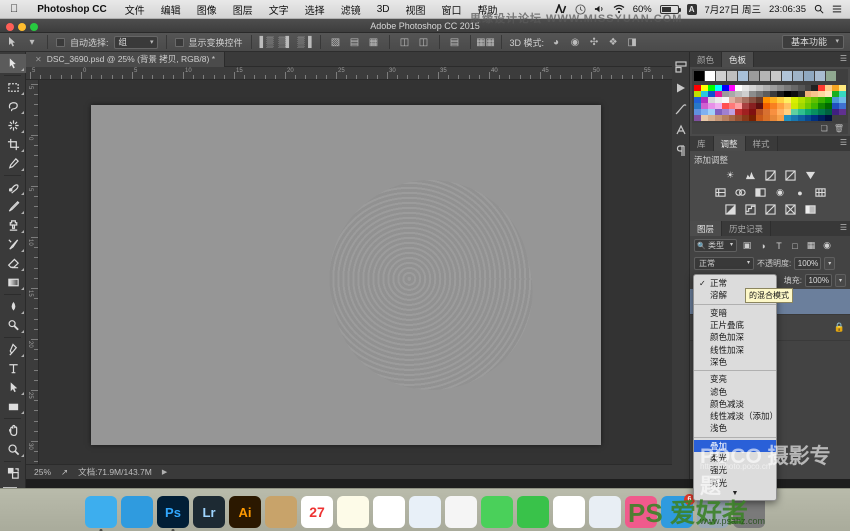 Image resolution: width=850 pixels, height=531 pixels. Describe the element at coordinates (735, 337) in the screenshot. I see `blend-mode-item: 颜色加深` at that location.